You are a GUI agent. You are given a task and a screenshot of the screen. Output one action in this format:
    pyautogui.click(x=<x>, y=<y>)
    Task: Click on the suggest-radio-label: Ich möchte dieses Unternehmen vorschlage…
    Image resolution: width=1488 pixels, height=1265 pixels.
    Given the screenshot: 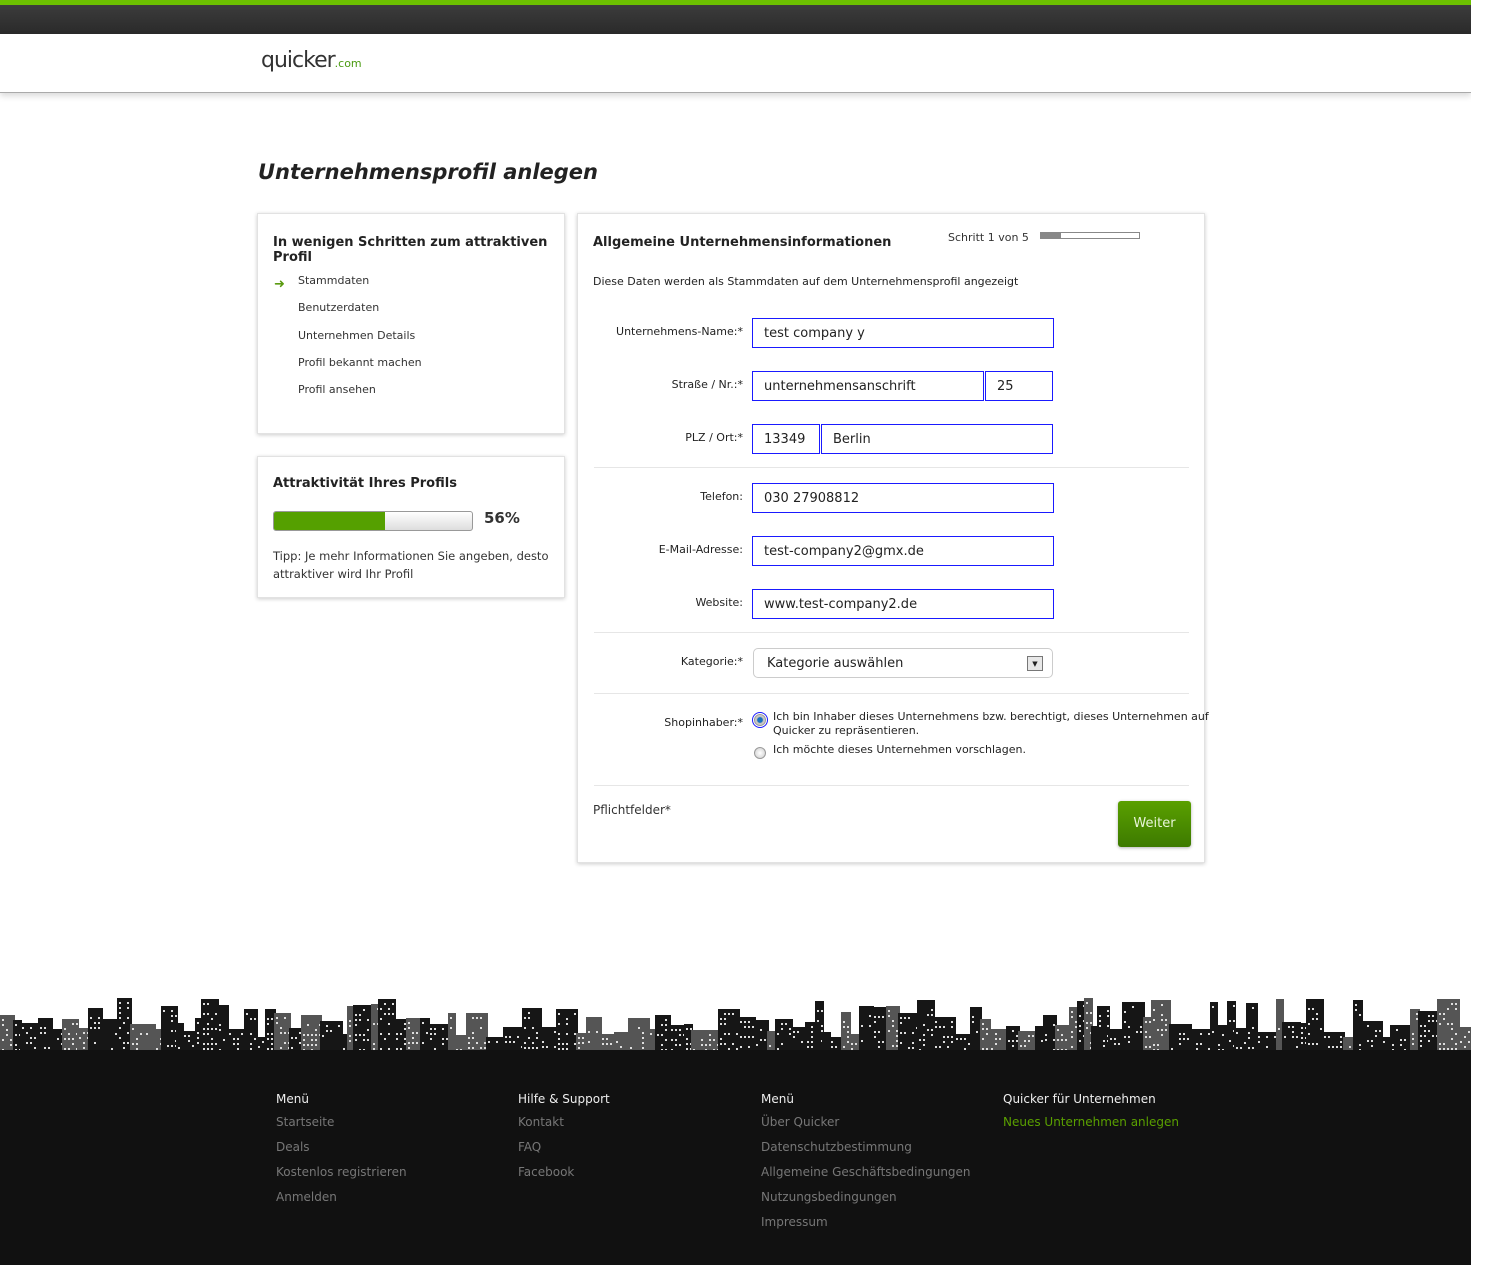 What is the action you would take?
    pyautogui.click(x=993, y=750)
    